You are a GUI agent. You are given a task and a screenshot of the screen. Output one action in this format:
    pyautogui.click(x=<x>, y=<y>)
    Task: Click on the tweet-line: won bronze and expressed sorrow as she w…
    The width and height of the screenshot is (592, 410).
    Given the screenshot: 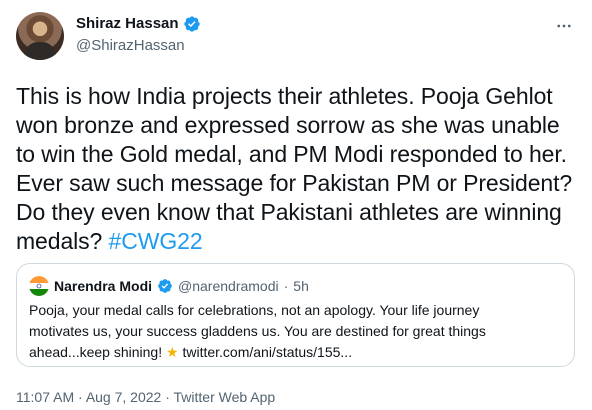 What is the action you would take?
    pyautogui.click(x=288, y=125)
    